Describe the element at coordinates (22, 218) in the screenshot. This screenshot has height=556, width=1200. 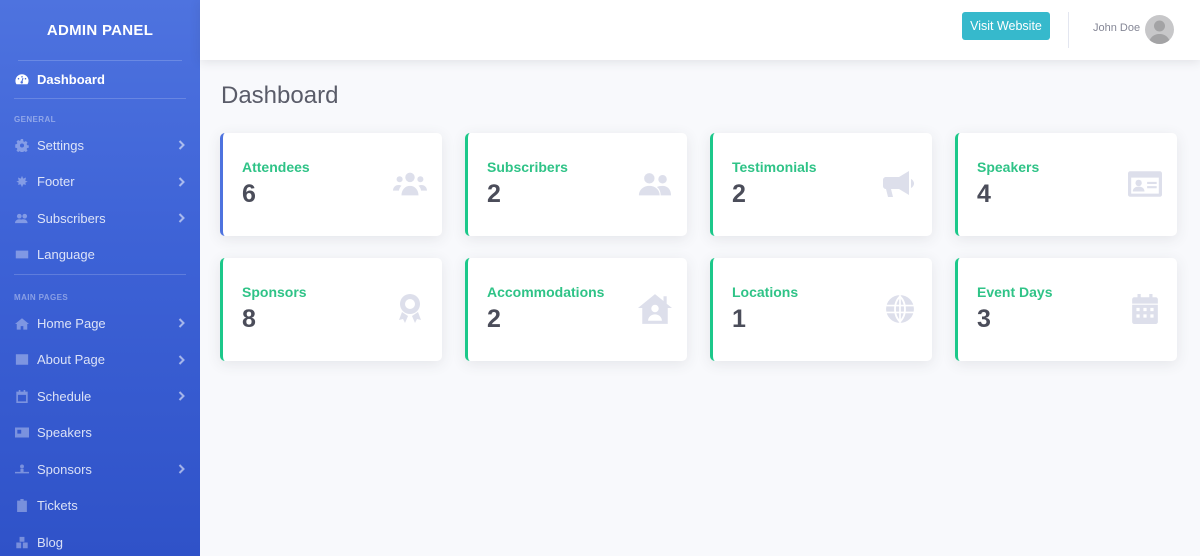
I see `user-group-icon` at that location.